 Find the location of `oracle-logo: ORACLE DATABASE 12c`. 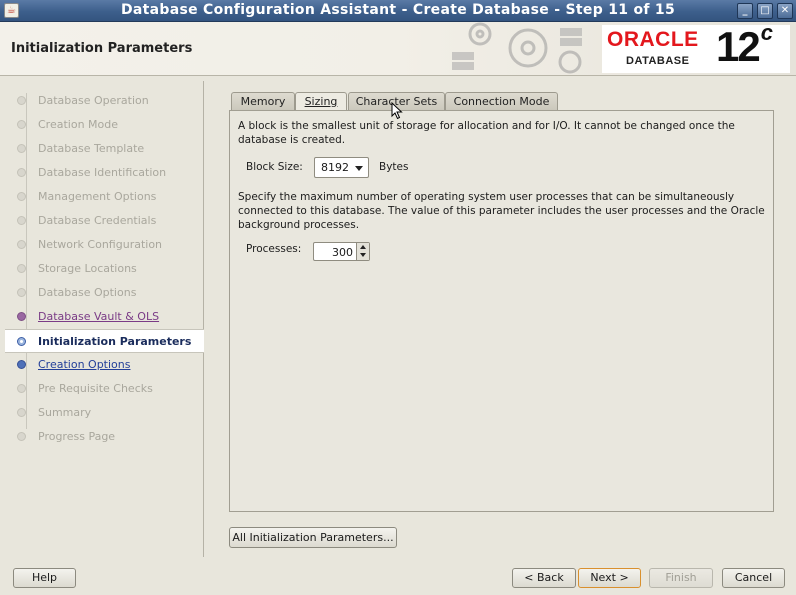

oracle-logo: ORACLE DATABASE 12c is located at coordinates (696, 46).